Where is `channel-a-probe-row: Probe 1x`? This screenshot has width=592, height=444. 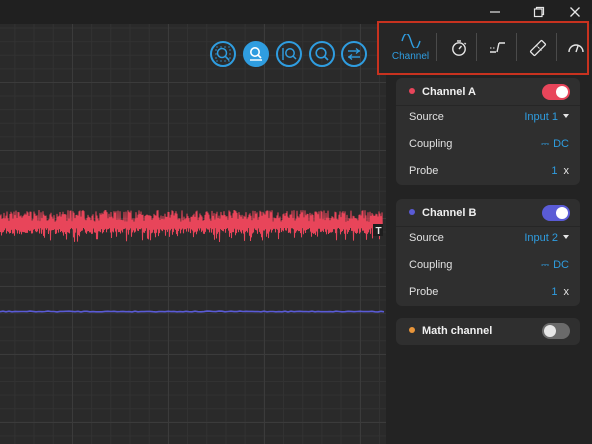
channel-a-probe-row: Probe 1x is located at coordinates (489, 173).